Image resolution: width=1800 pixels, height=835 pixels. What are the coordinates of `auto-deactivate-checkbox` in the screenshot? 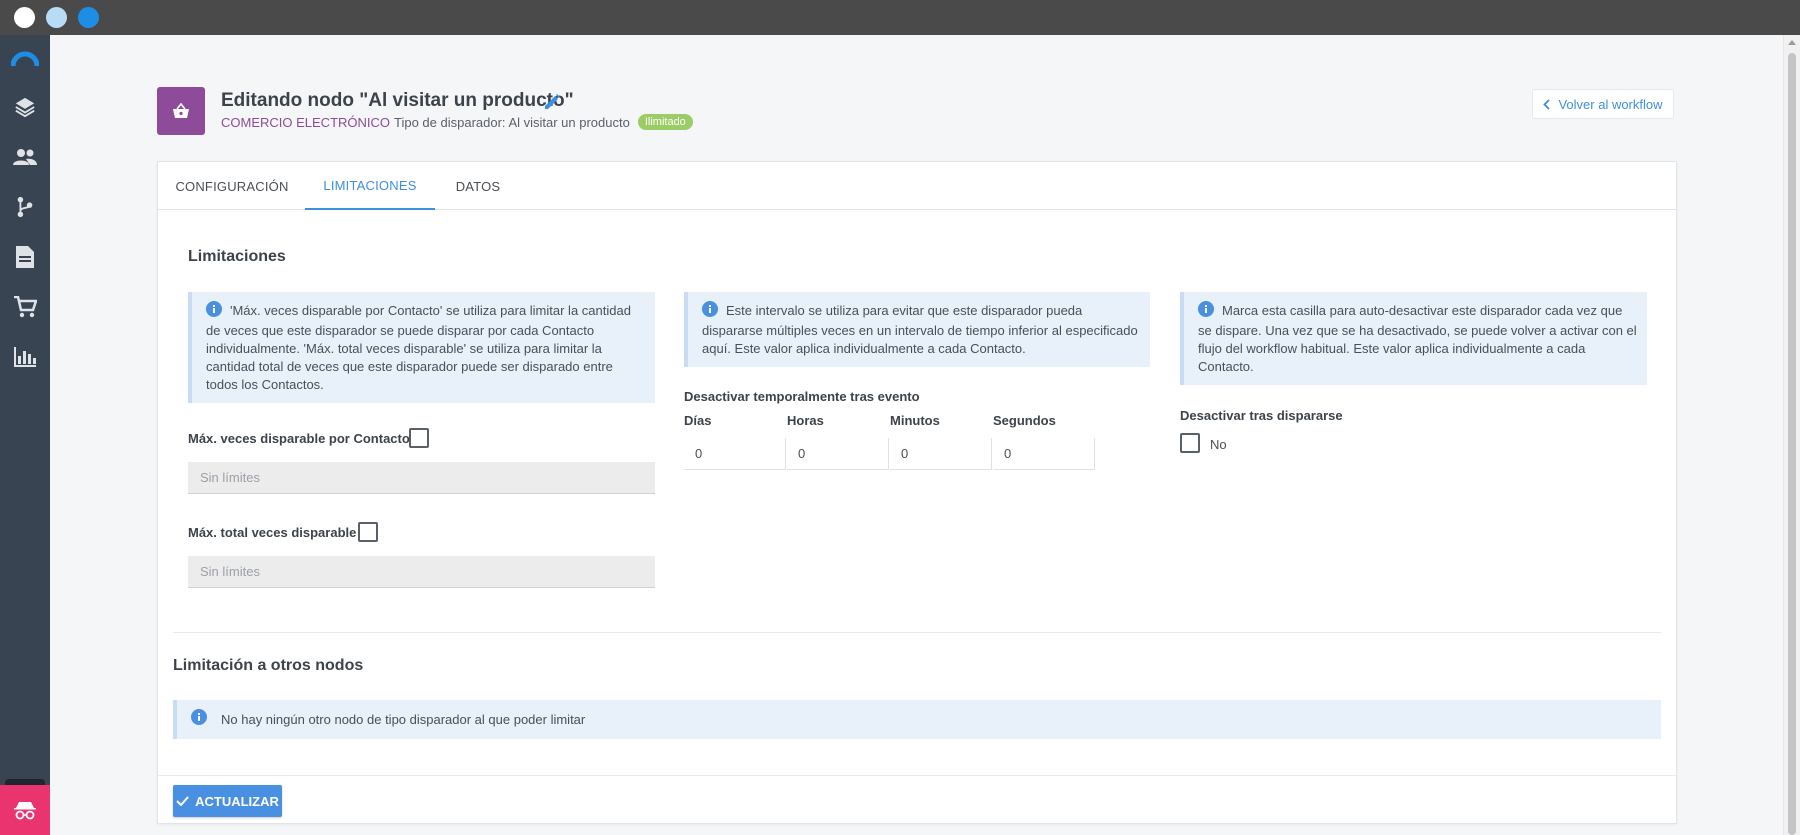 It's located at (1190, 443).